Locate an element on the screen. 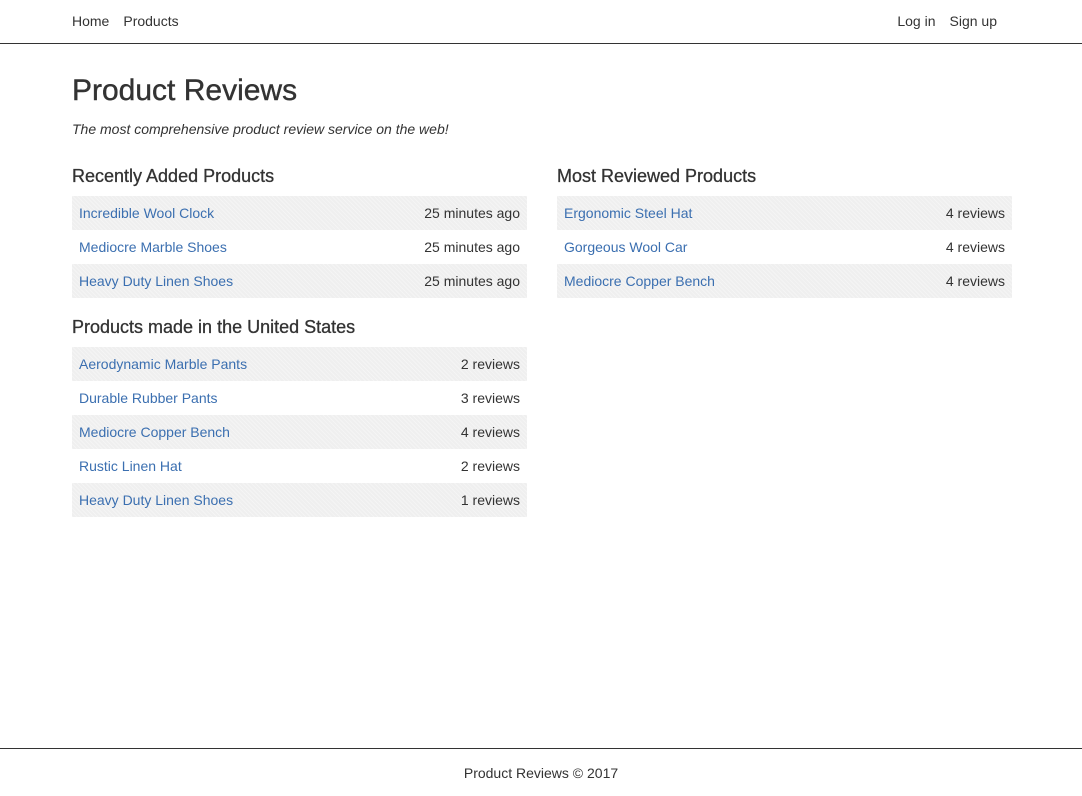 Image resolution: width=1082 pixels, height=796 pixels. product-link: Gorgeous Wool Car is located at coordinates (625, 247).